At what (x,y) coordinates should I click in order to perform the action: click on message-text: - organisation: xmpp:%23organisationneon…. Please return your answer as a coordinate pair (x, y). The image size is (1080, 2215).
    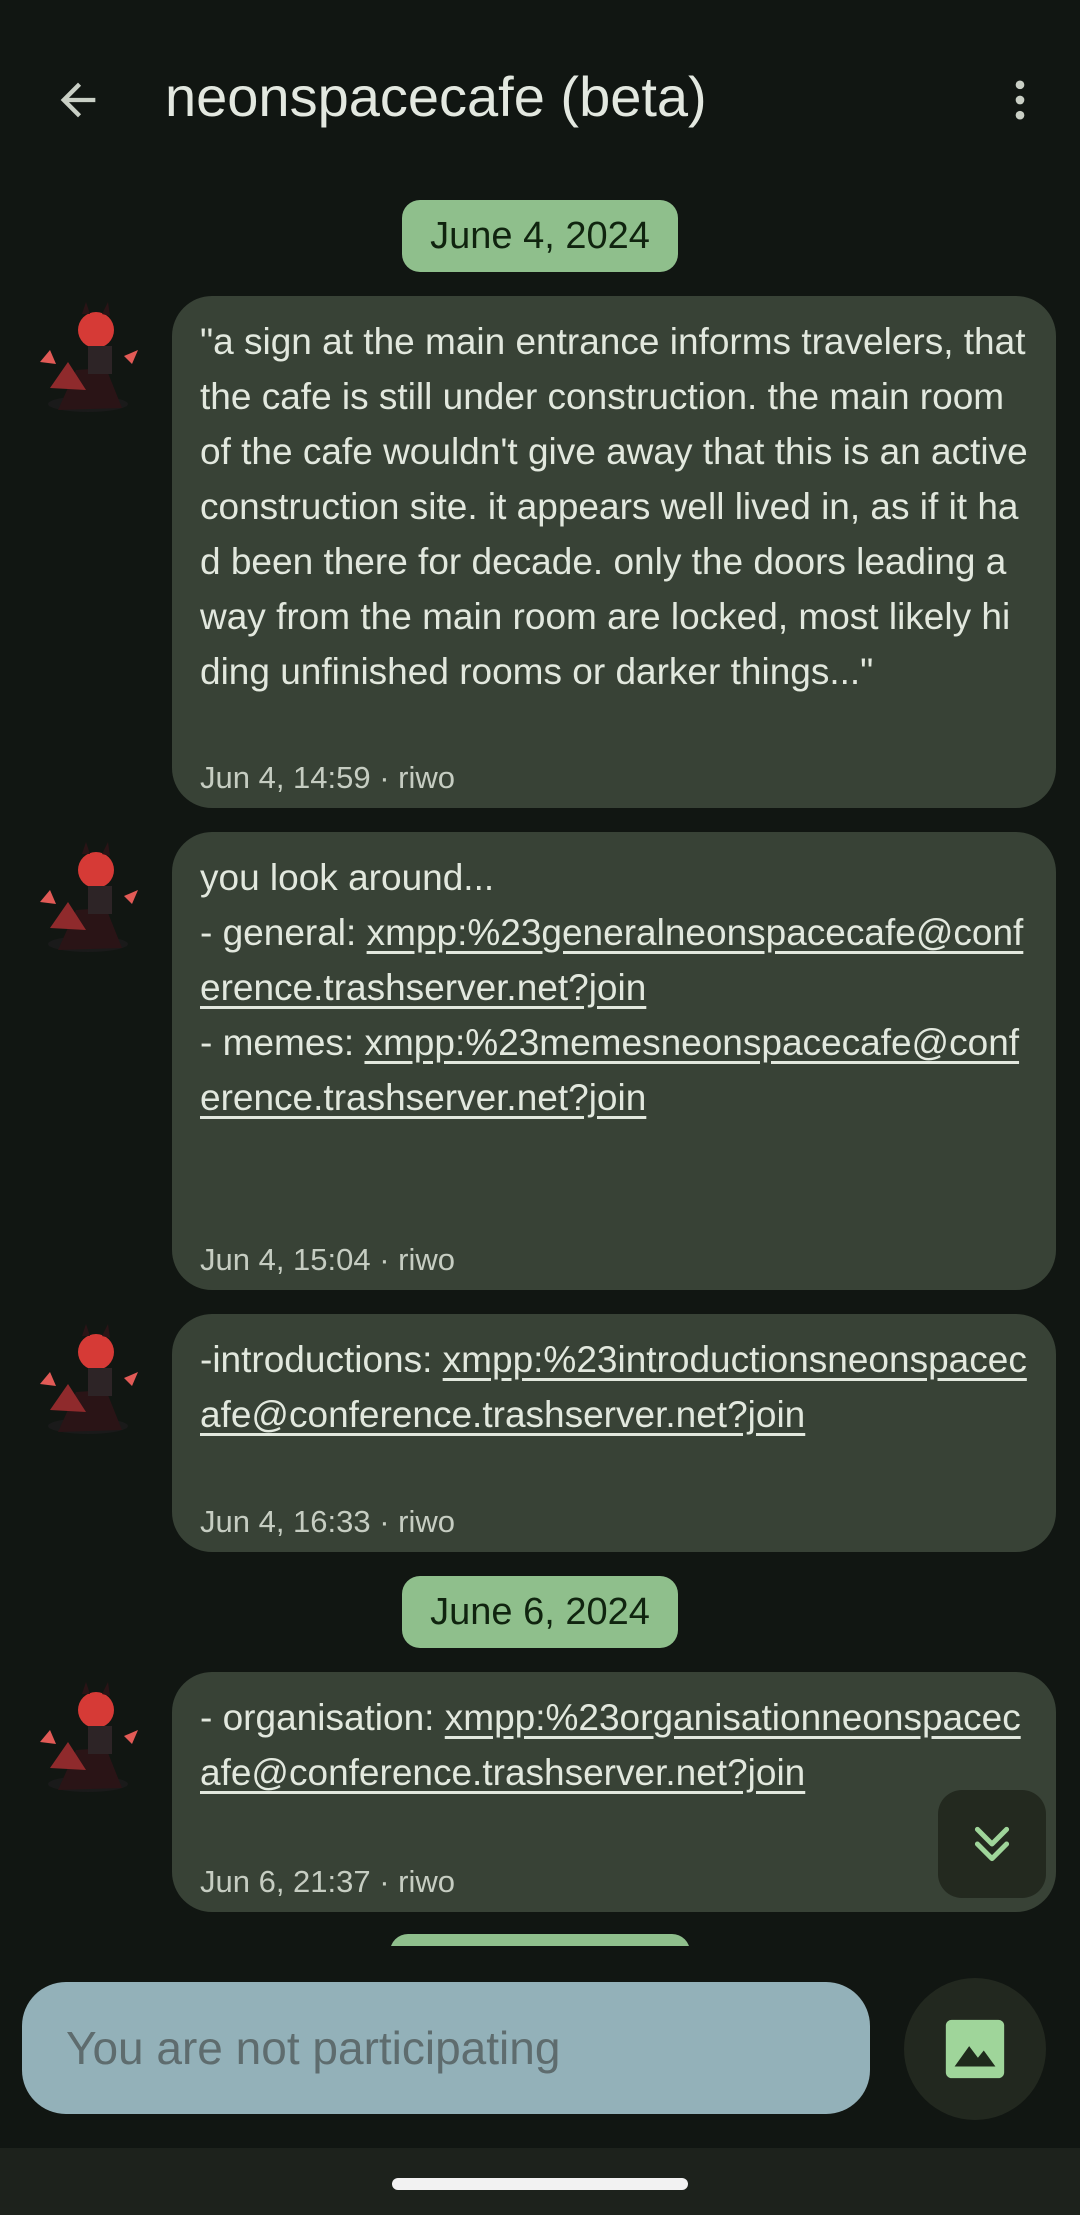
    Looking at the image, I should click on (610, 1745).